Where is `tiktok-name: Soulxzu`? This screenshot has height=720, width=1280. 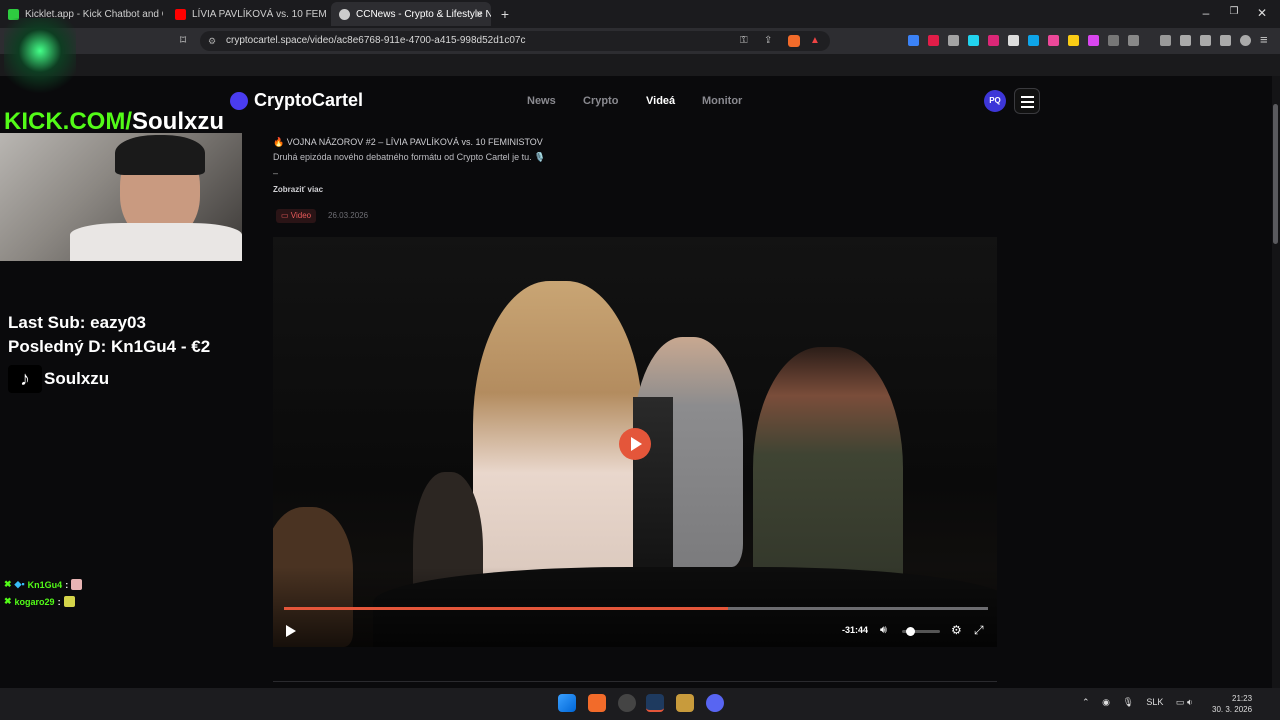 tiktok-name: Soulxzu is located at coordinates (77, 378).